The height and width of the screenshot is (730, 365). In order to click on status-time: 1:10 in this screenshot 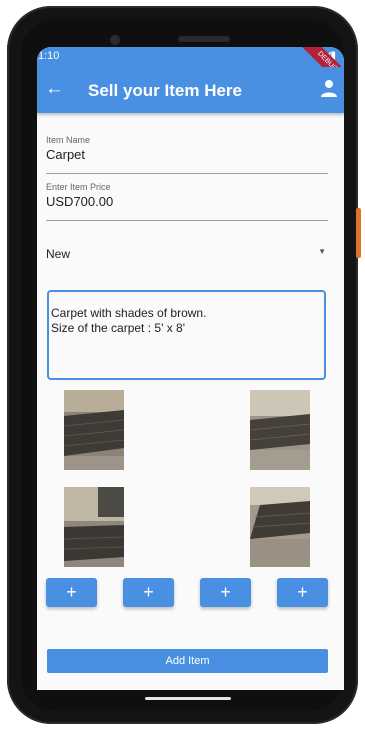, I will do `click(49, 56)`.